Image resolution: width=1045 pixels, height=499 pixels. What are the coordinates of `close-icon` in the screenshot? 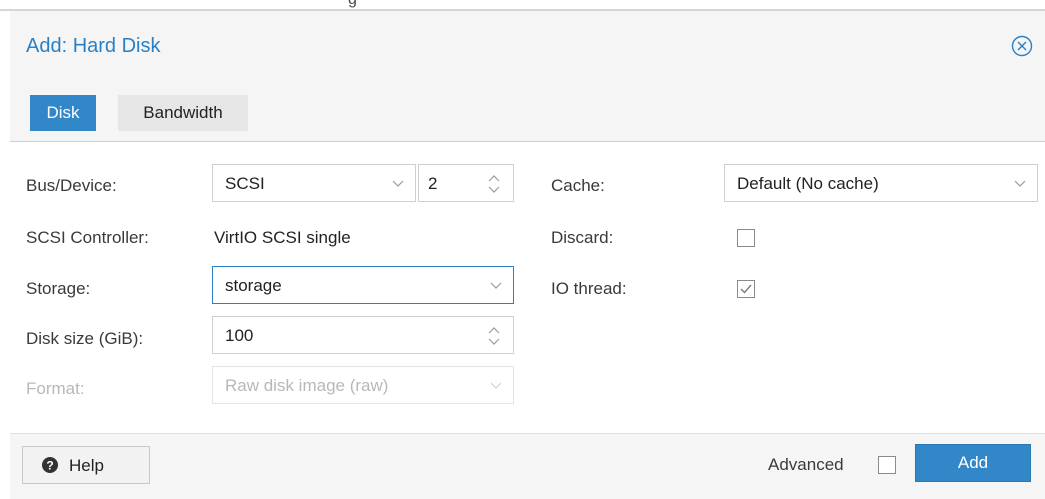 It's located at (1022, 46).